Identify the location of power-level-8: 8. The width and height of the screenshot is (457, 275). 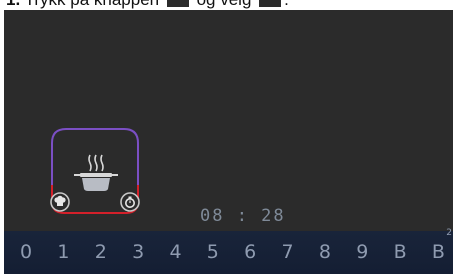
(325, 252).